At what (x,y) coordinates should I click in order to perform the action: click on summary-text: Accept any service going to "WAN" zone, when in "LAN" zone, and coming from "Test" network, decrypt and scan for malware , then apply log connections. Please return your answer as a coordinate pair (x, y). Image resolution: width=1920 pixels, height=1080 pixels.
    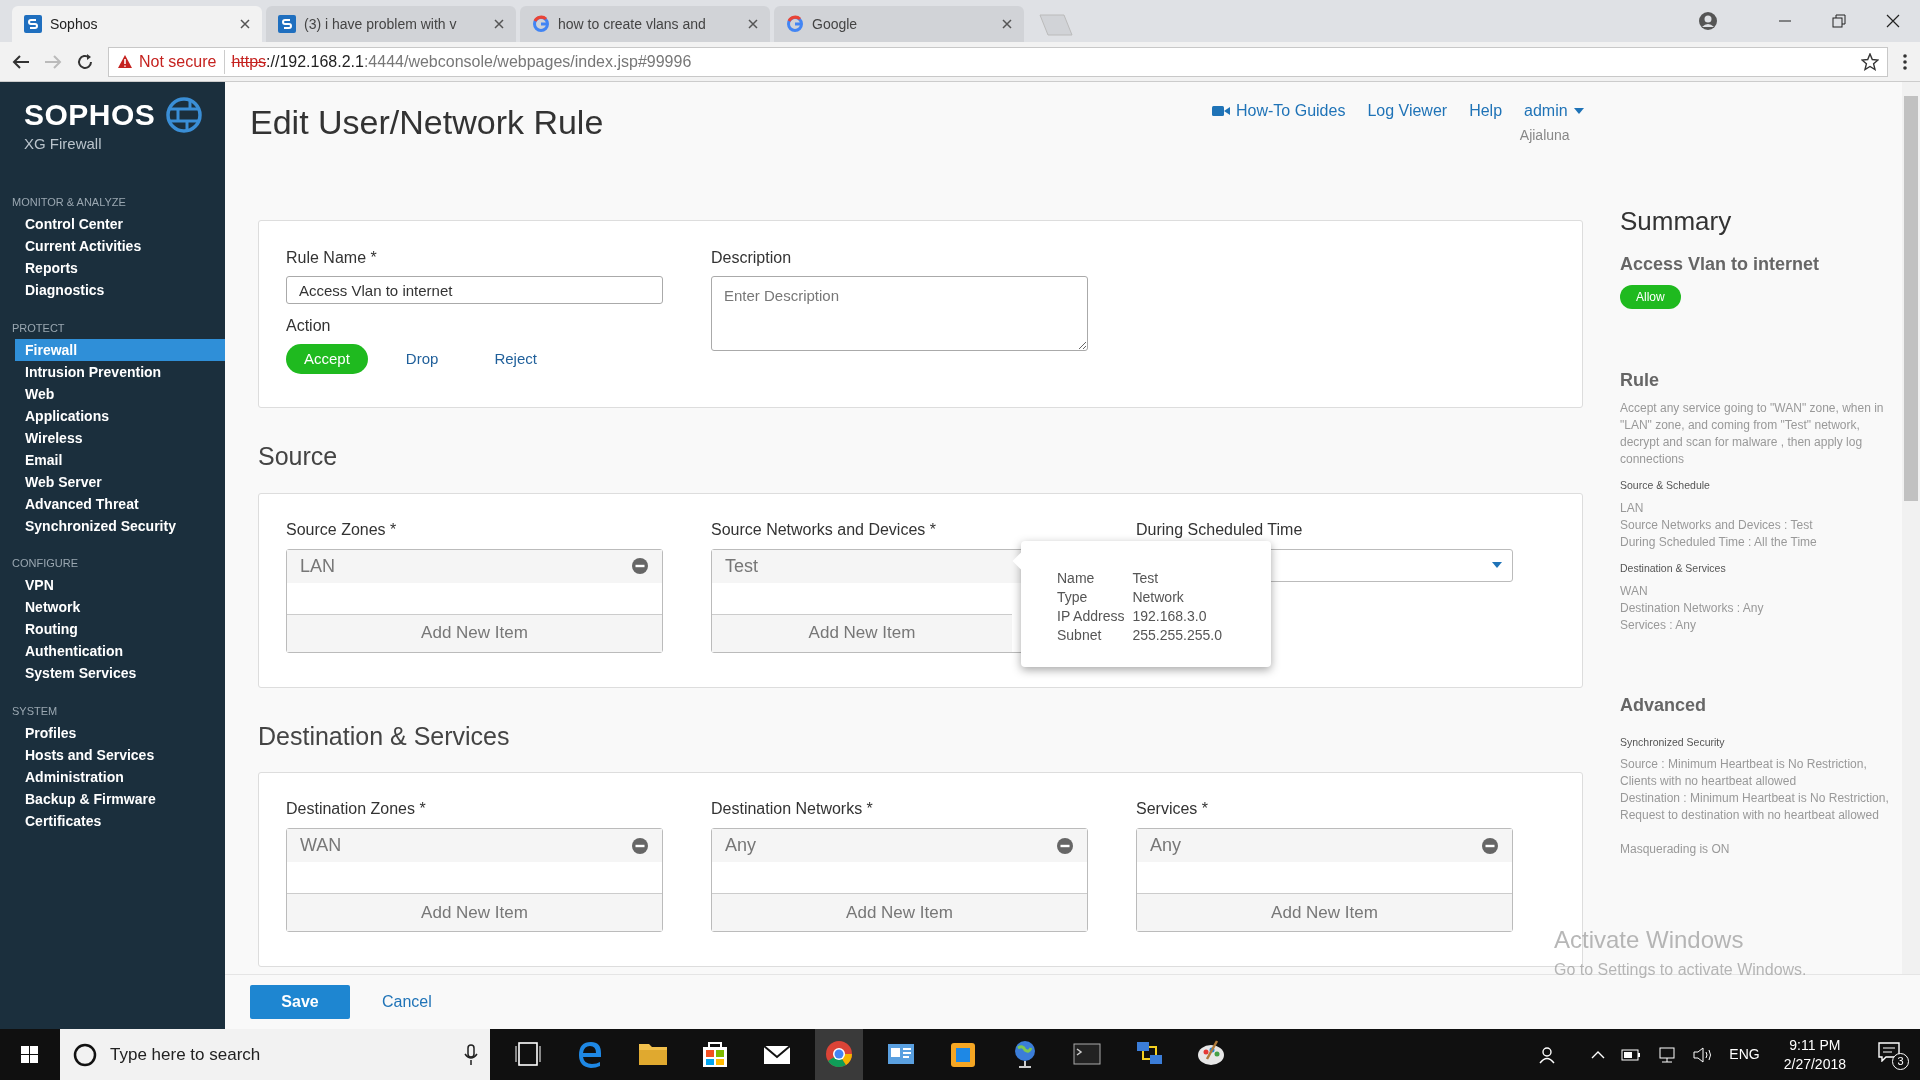
    Looking at the image, I should click on (1752, 434).